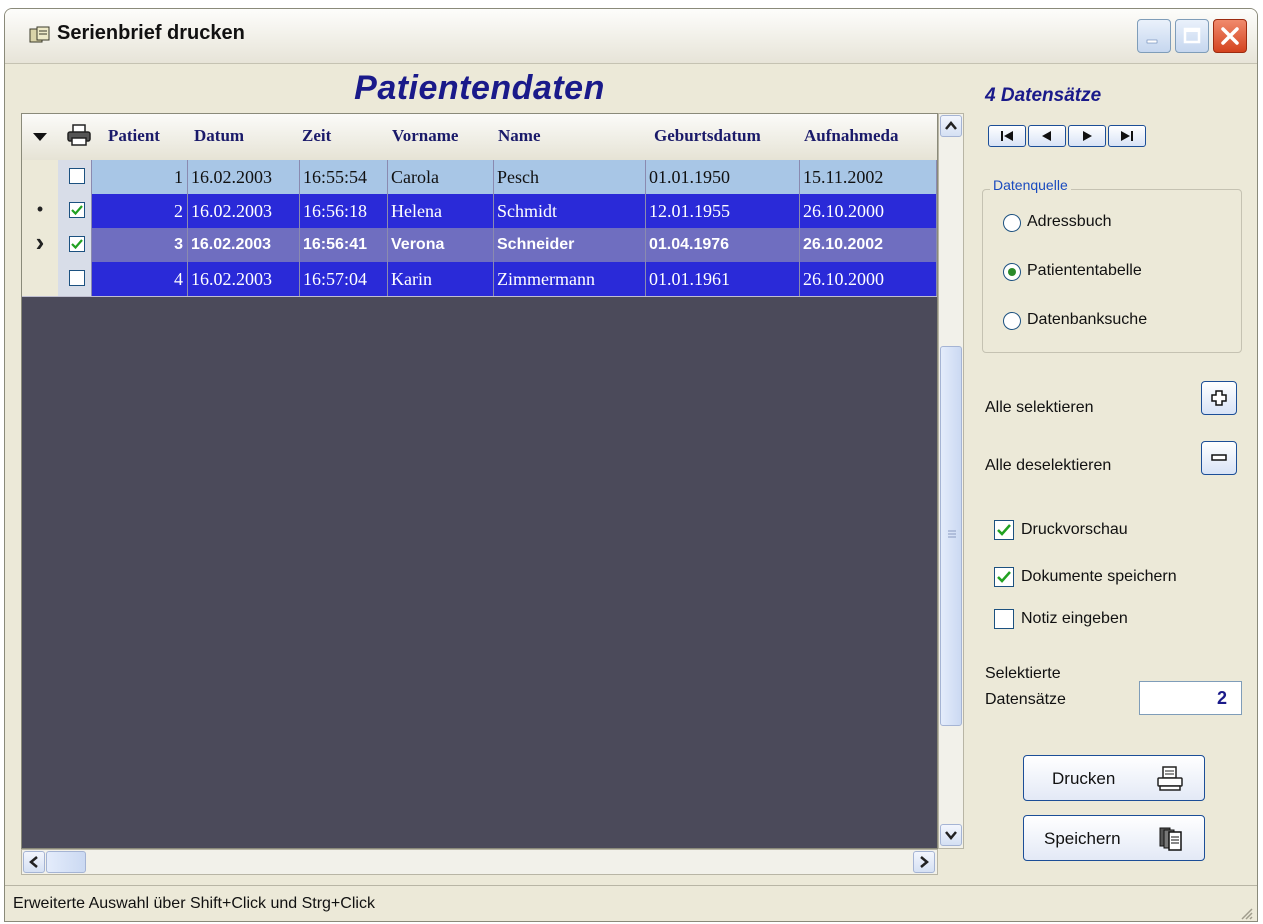  What do you see at coordinates (1219, 398) in the screenshot?
I see `select-all-button` at bounding box center [1219, 398].